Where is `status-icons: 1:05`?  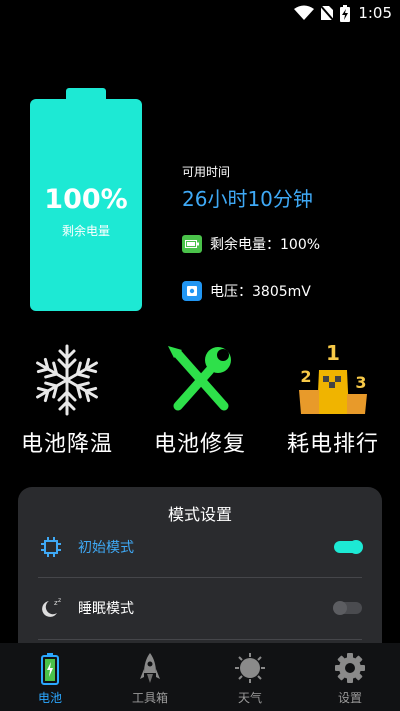 status-icons: 1:05 is located at coordinates (343, 13).